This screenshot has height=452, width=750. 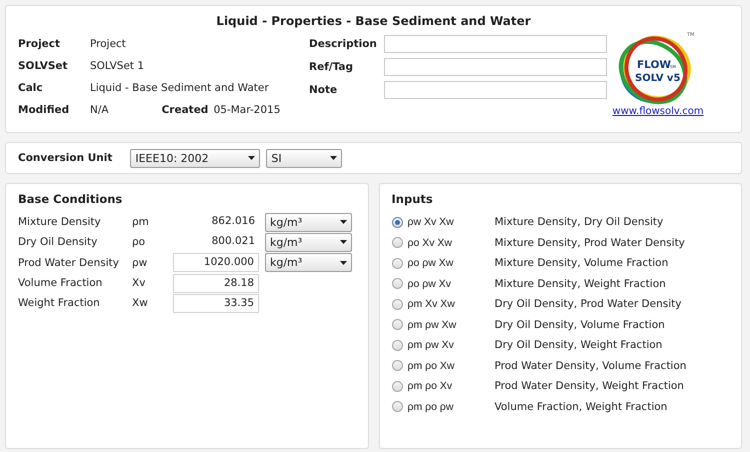 What do you see at coordinates (40, 44) in the screenshot?
I see `field-label: Project` at bounding box center [40, 44].